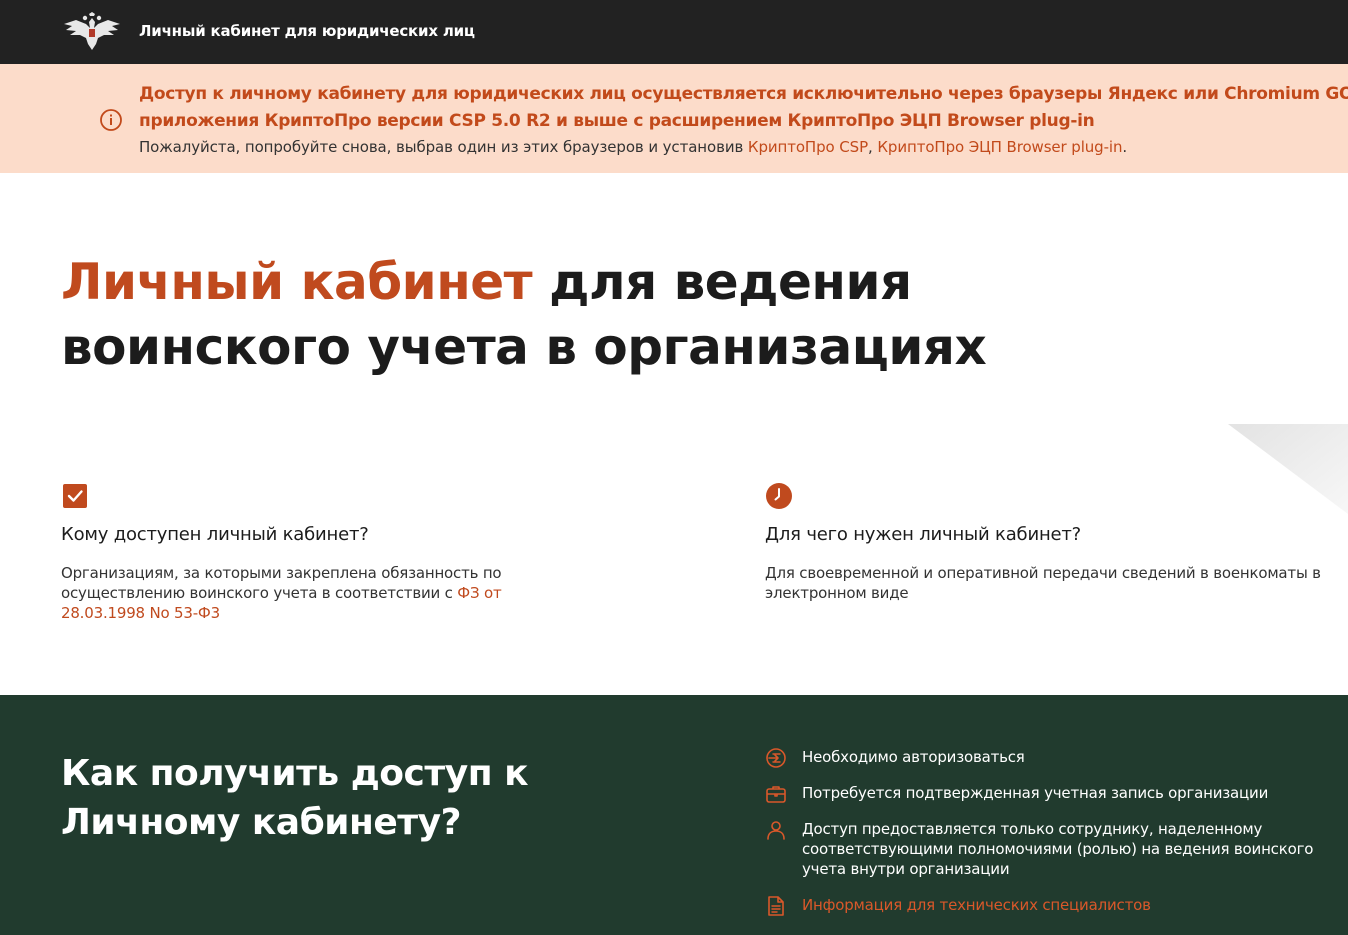  What do you see at coordinates (776, 830) in the screenshot?
I see `user-icon` at bounding box center [776, 830].